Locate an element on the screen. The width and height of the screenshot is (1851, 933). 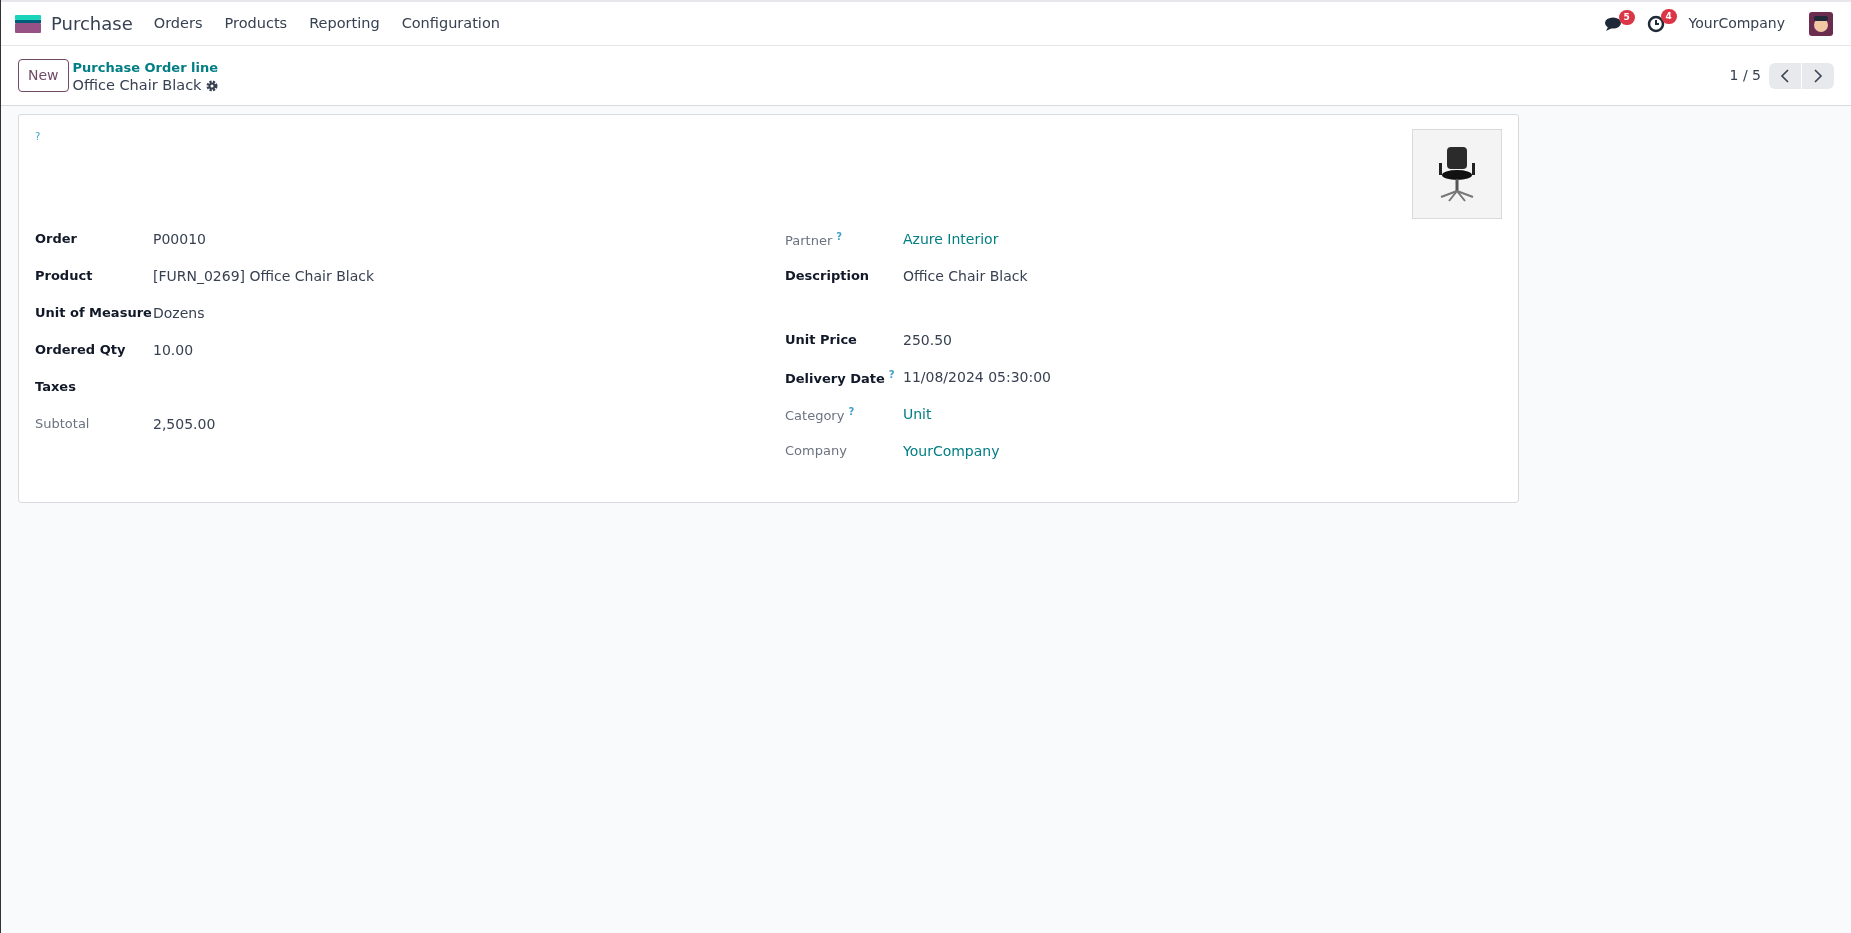
field-value: 250.50 is located at coordinates (927, 340).